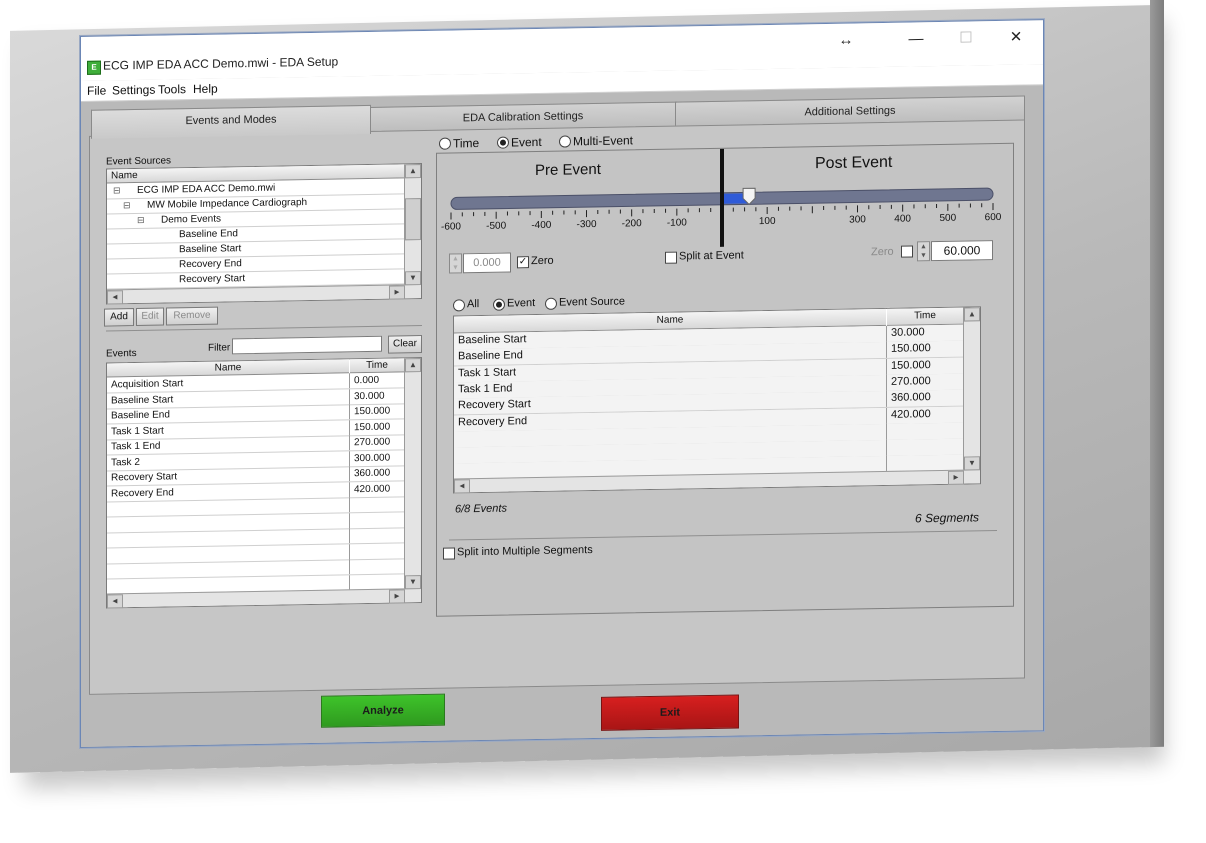 The height and width of the screenshot is (843, 1206). I want to click on app-icon: E, so click(94, 67).